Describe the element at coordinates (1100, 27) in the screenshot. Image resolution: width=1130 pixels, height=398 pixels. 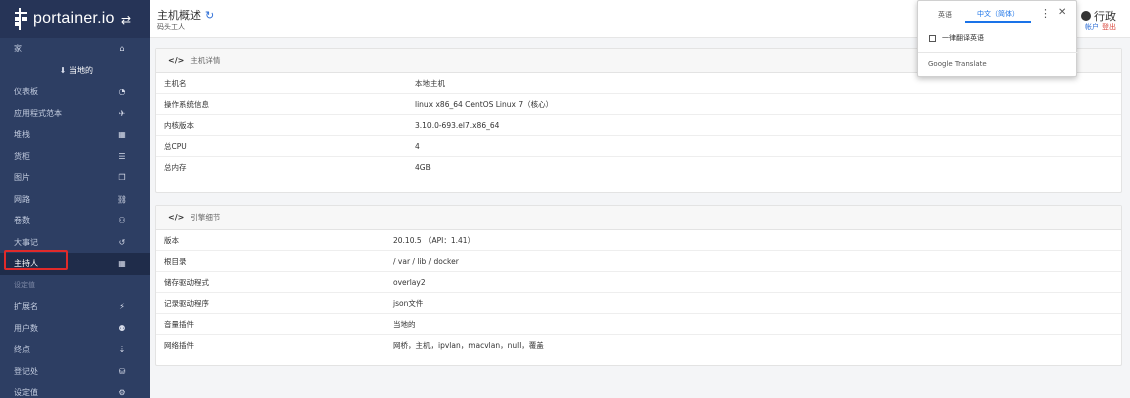
I see `user-links: 帐户 登出` at that location.